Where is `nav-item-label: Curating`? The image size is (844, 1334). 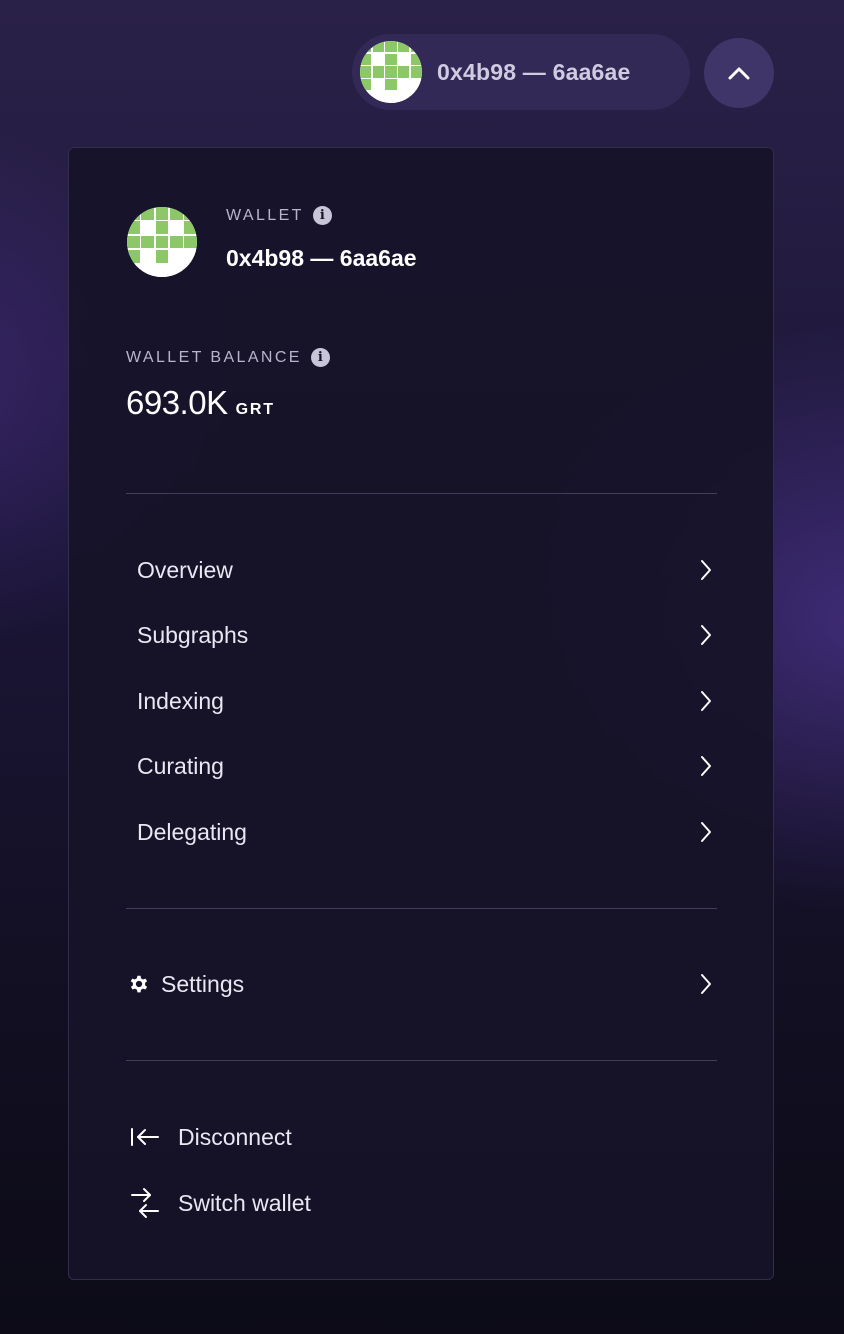 nav-item-label: Curating is located at coordinates (180, 765).